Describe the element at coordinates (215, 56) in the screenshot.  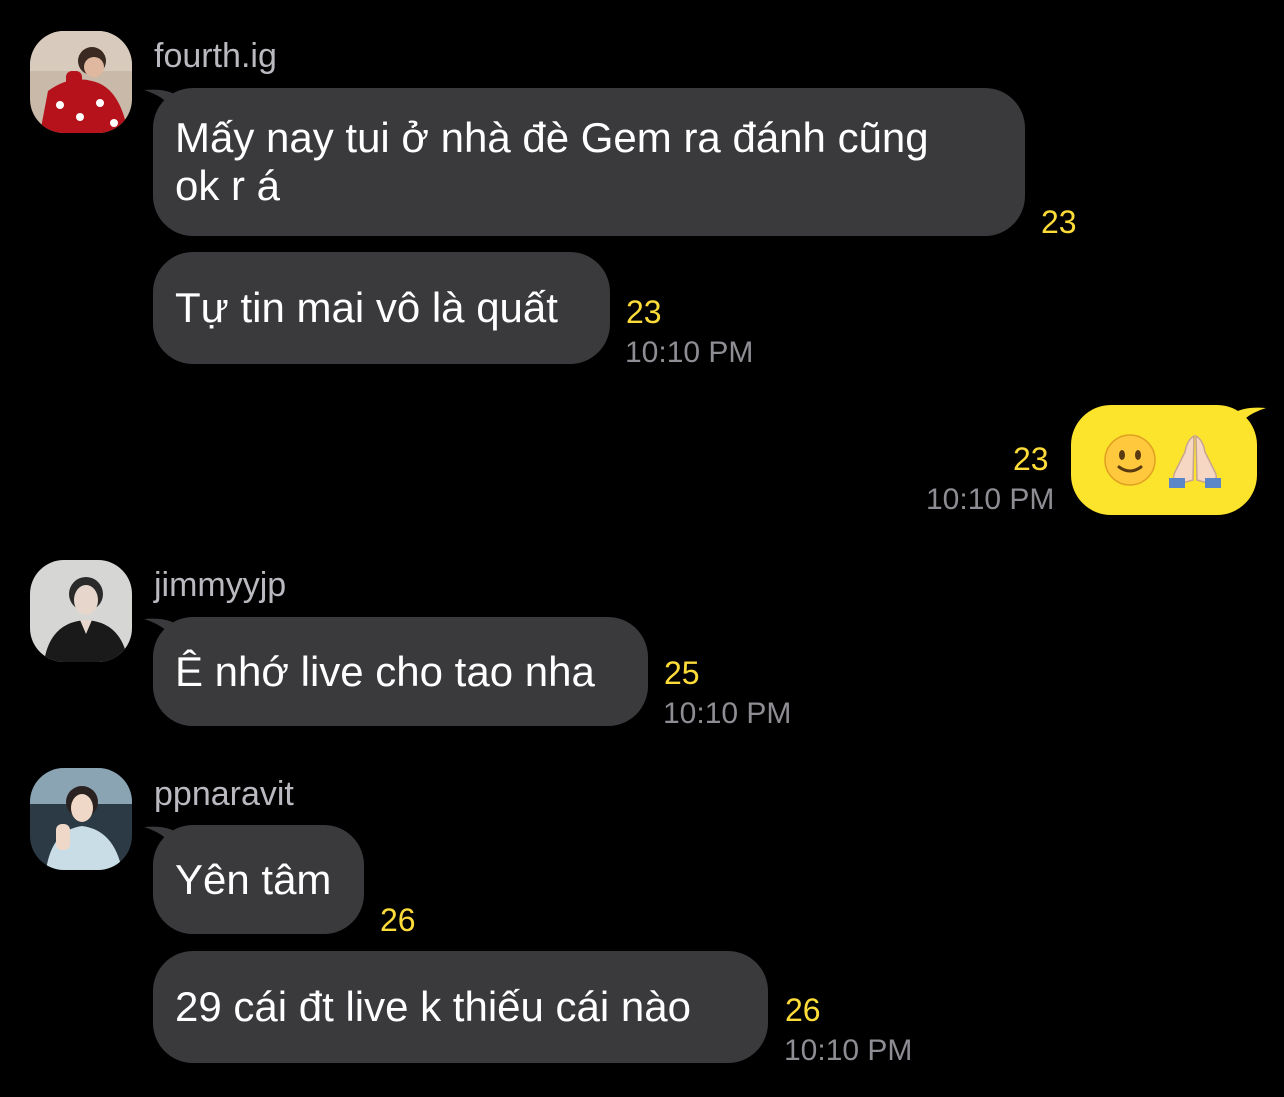
I see `sender-name: fourth.ig` at that location.